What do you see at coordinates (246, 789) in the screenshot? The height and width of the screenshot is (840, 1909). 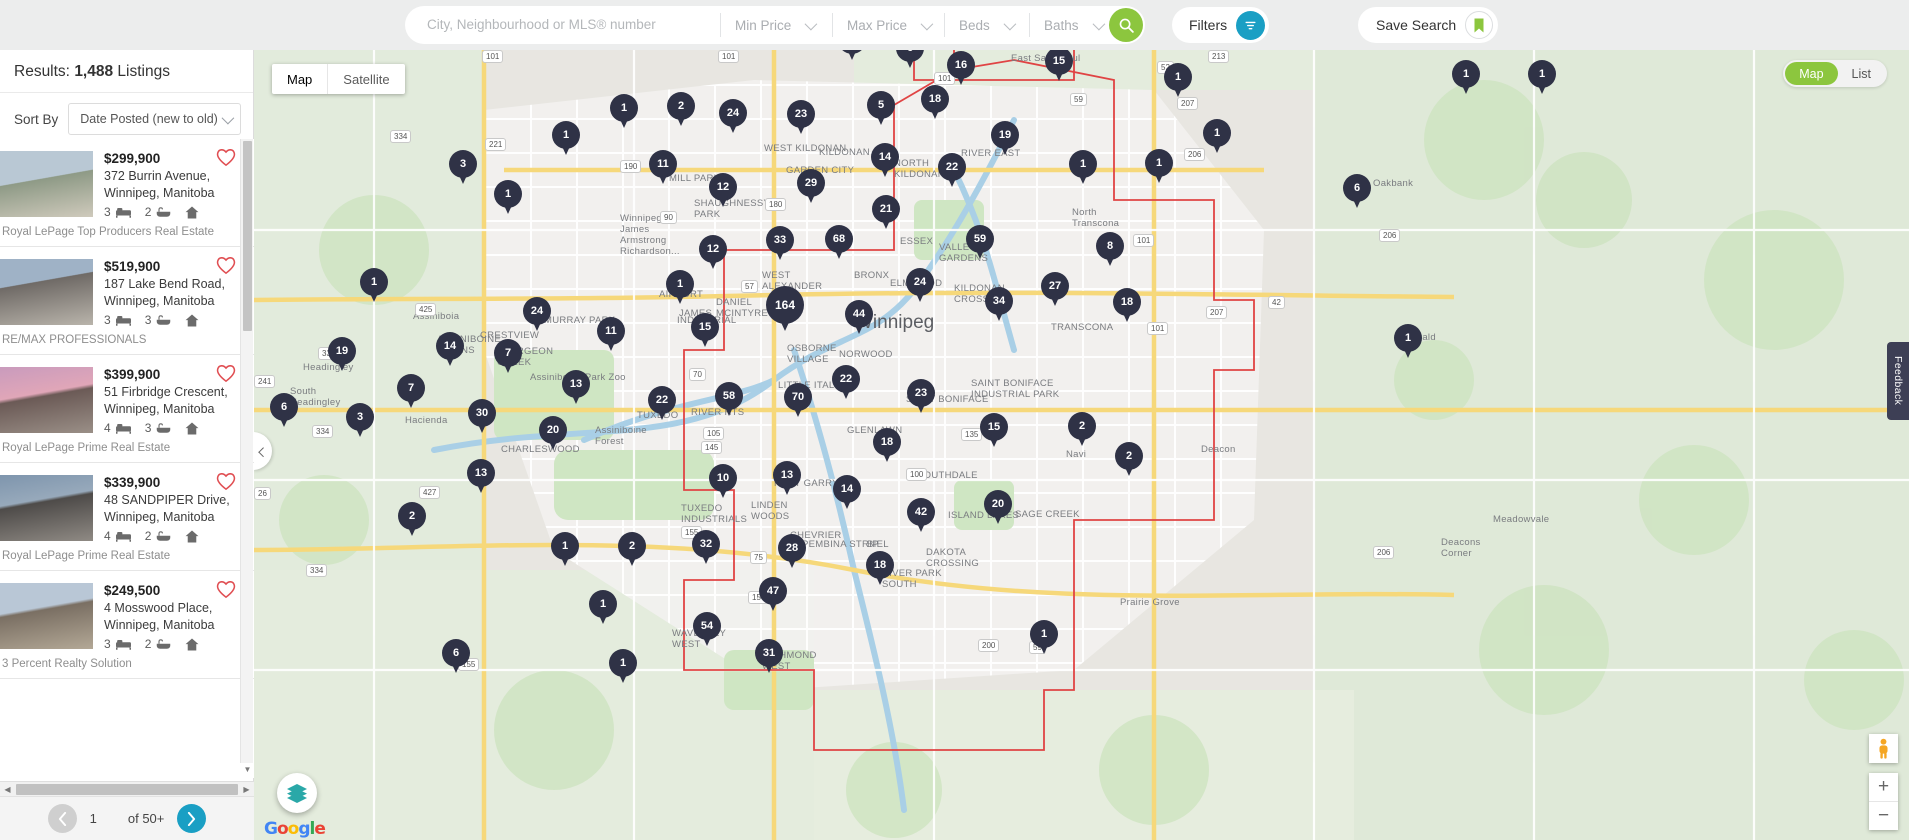 I see `scroll-right-arrow: ▶` at bounding box center [246, 789].